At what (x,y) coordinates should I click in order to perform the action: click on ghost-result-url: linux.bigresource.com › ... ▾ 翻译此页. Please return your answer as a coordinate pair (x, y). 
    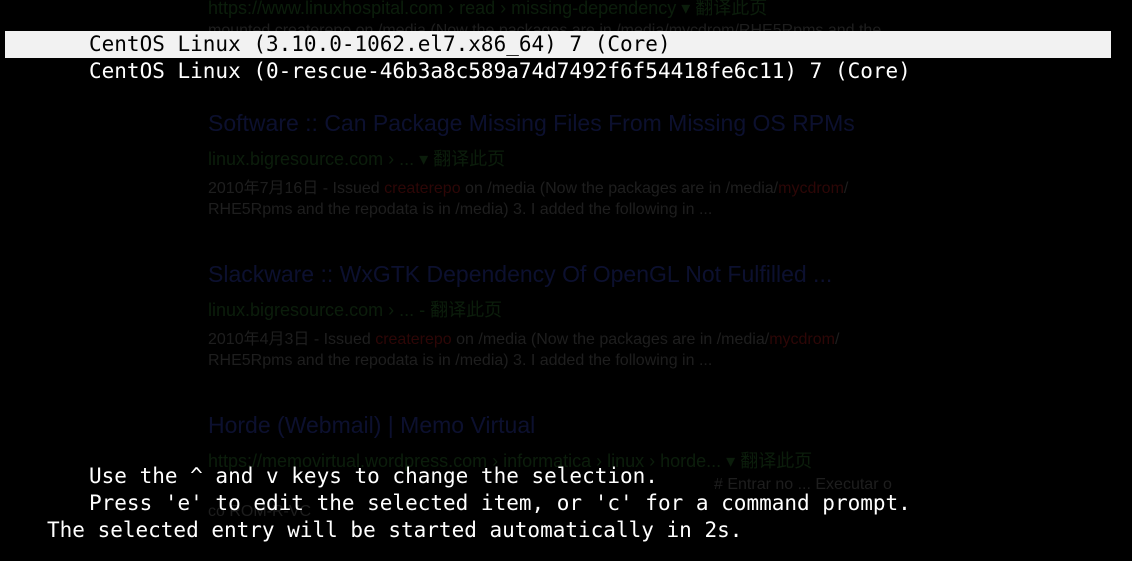
    Looking at the image, I should click on (356, 158).